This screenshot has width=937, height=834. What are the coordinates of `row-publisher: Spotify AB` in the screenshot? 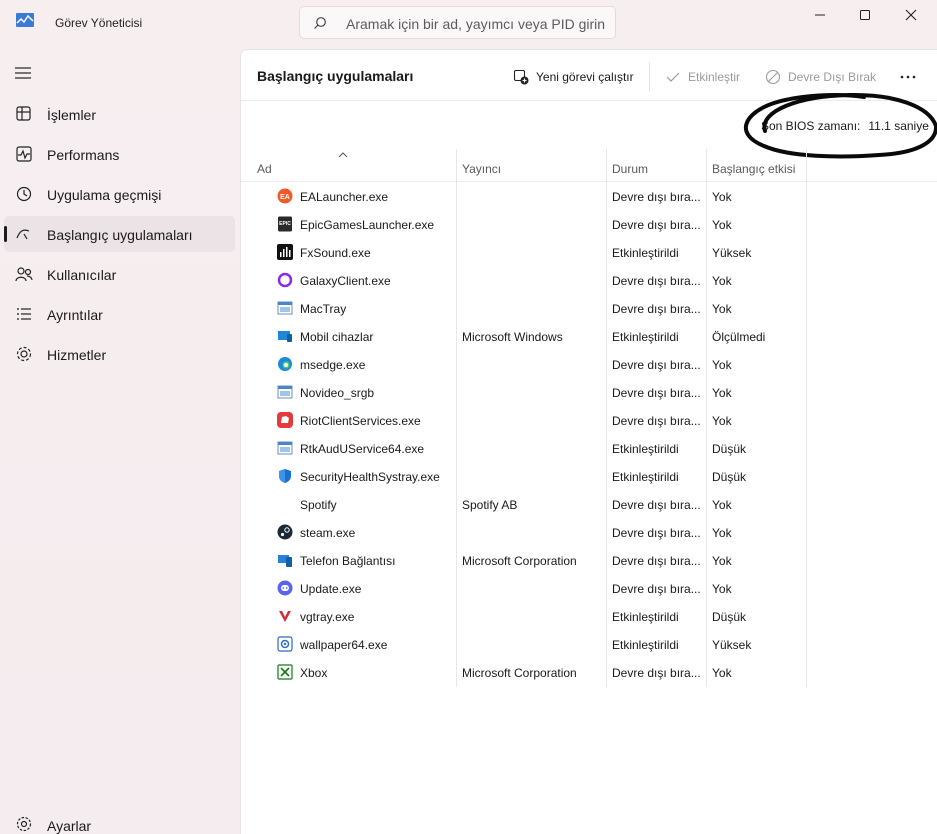 It's located at (490, 505).